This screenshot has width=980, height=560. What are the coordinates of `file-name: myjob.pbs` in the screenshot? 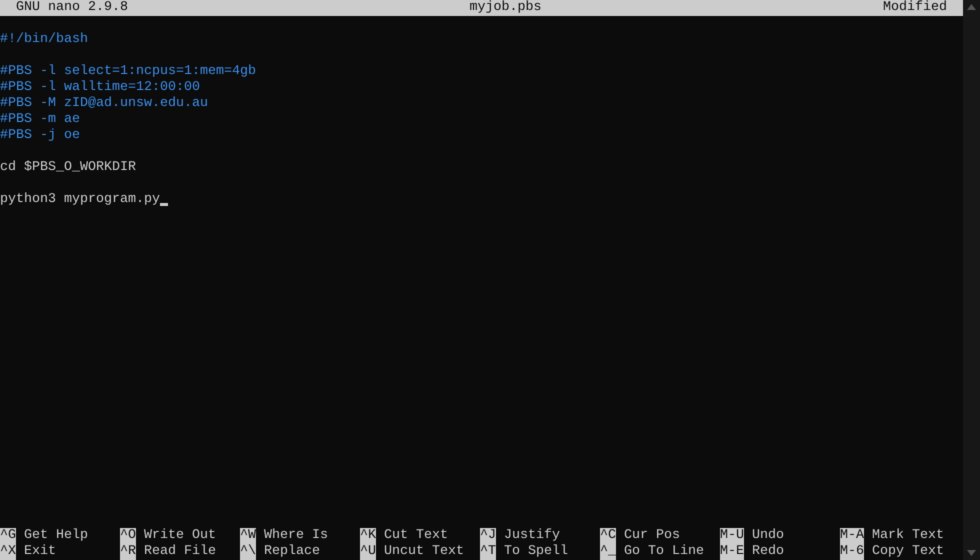 It's located at (506, 8).